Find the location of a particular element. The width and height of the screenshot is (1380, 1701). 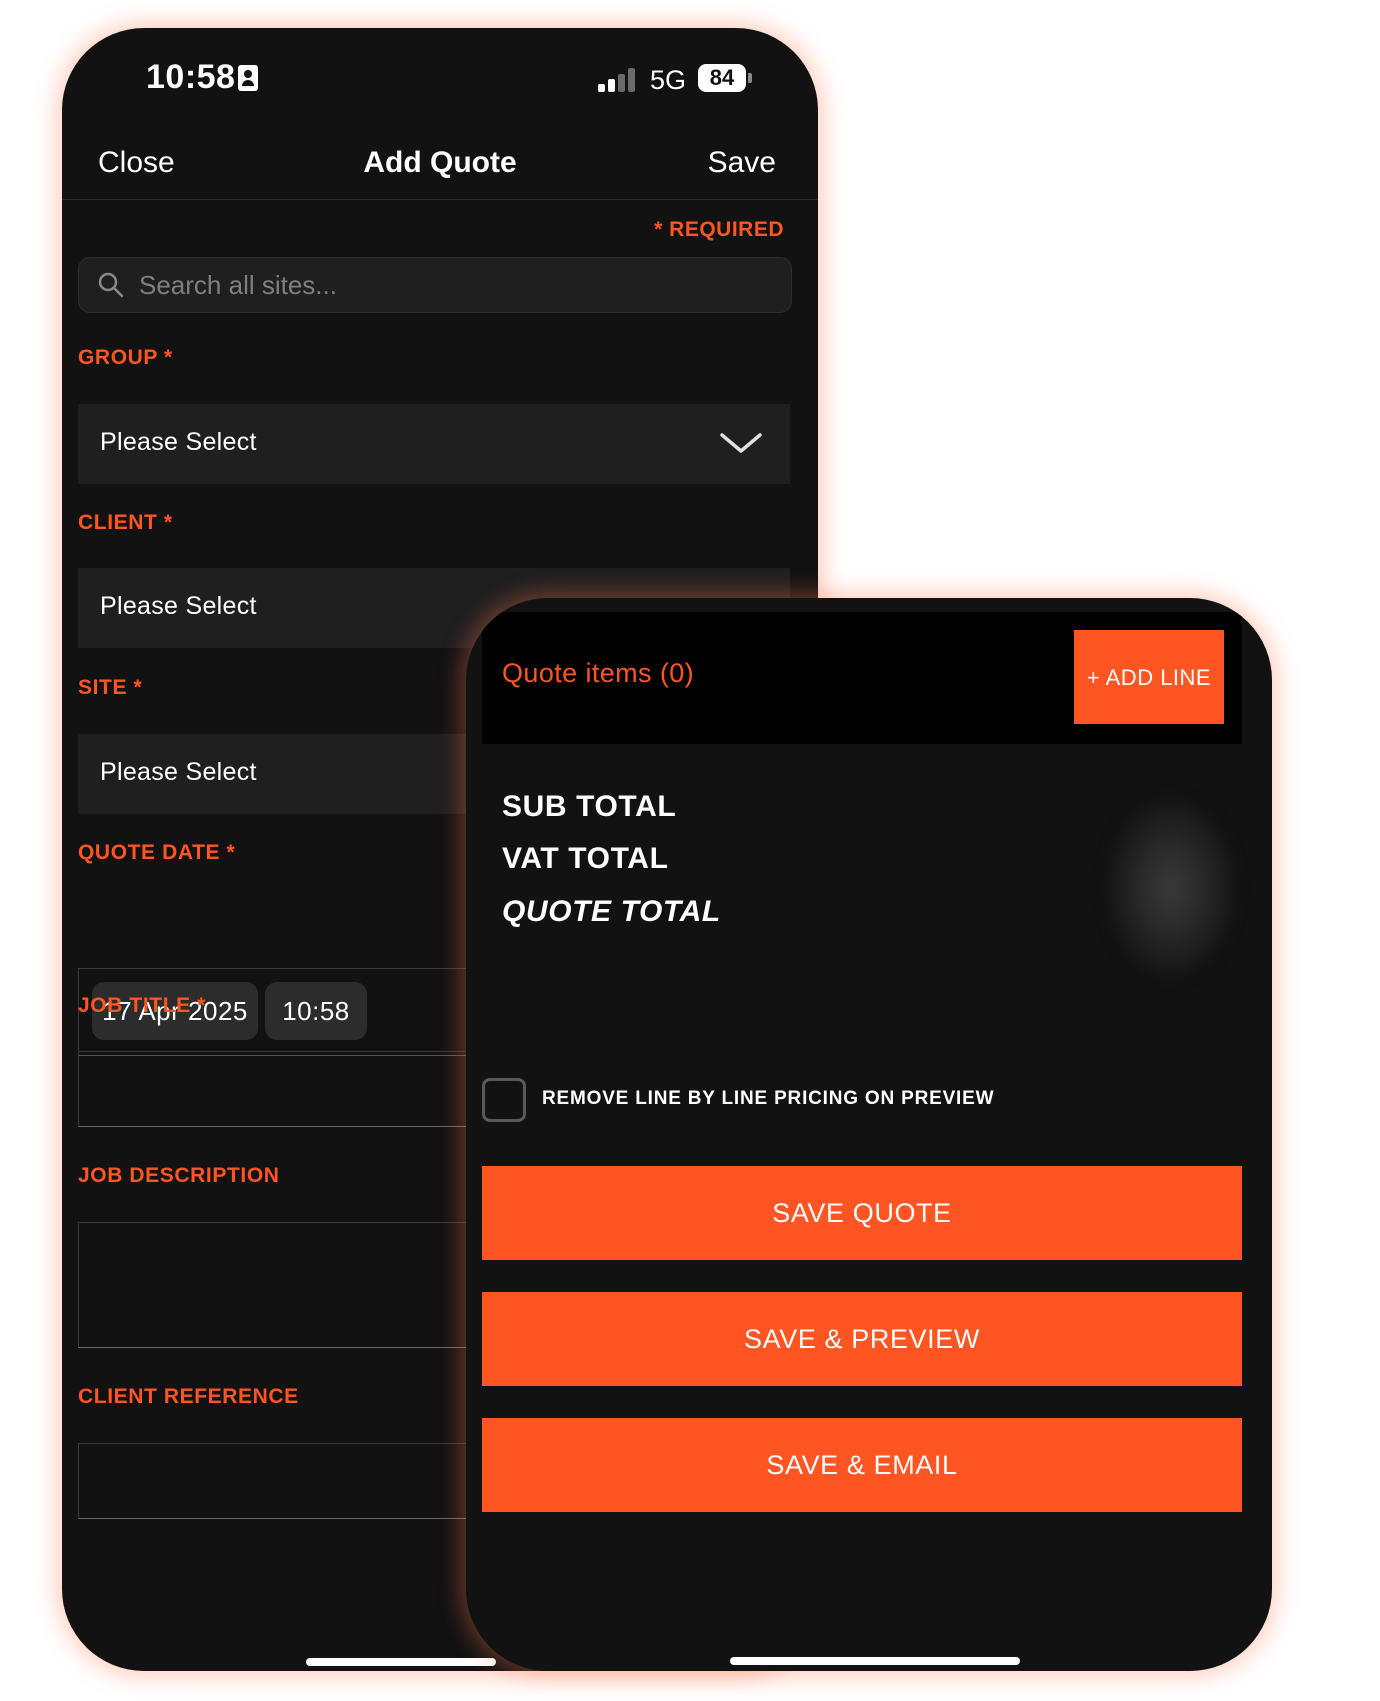

job-description-label: JOB DESCRIPTION is located at coordinates (179, 1175).